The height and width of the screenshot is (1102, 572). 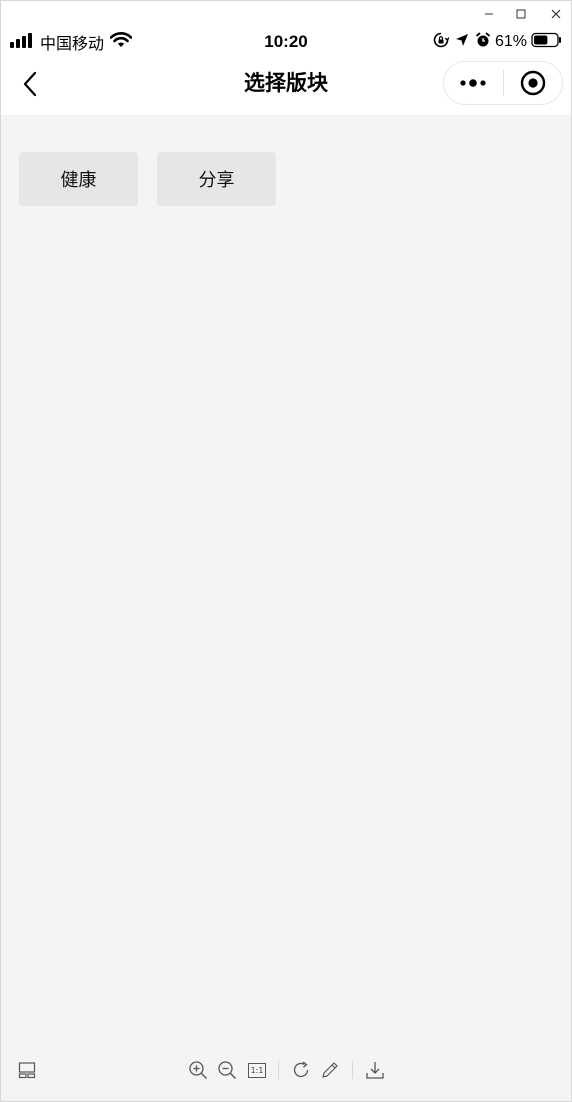 I want to click on maximize-icon, so click(x=521, y=14).